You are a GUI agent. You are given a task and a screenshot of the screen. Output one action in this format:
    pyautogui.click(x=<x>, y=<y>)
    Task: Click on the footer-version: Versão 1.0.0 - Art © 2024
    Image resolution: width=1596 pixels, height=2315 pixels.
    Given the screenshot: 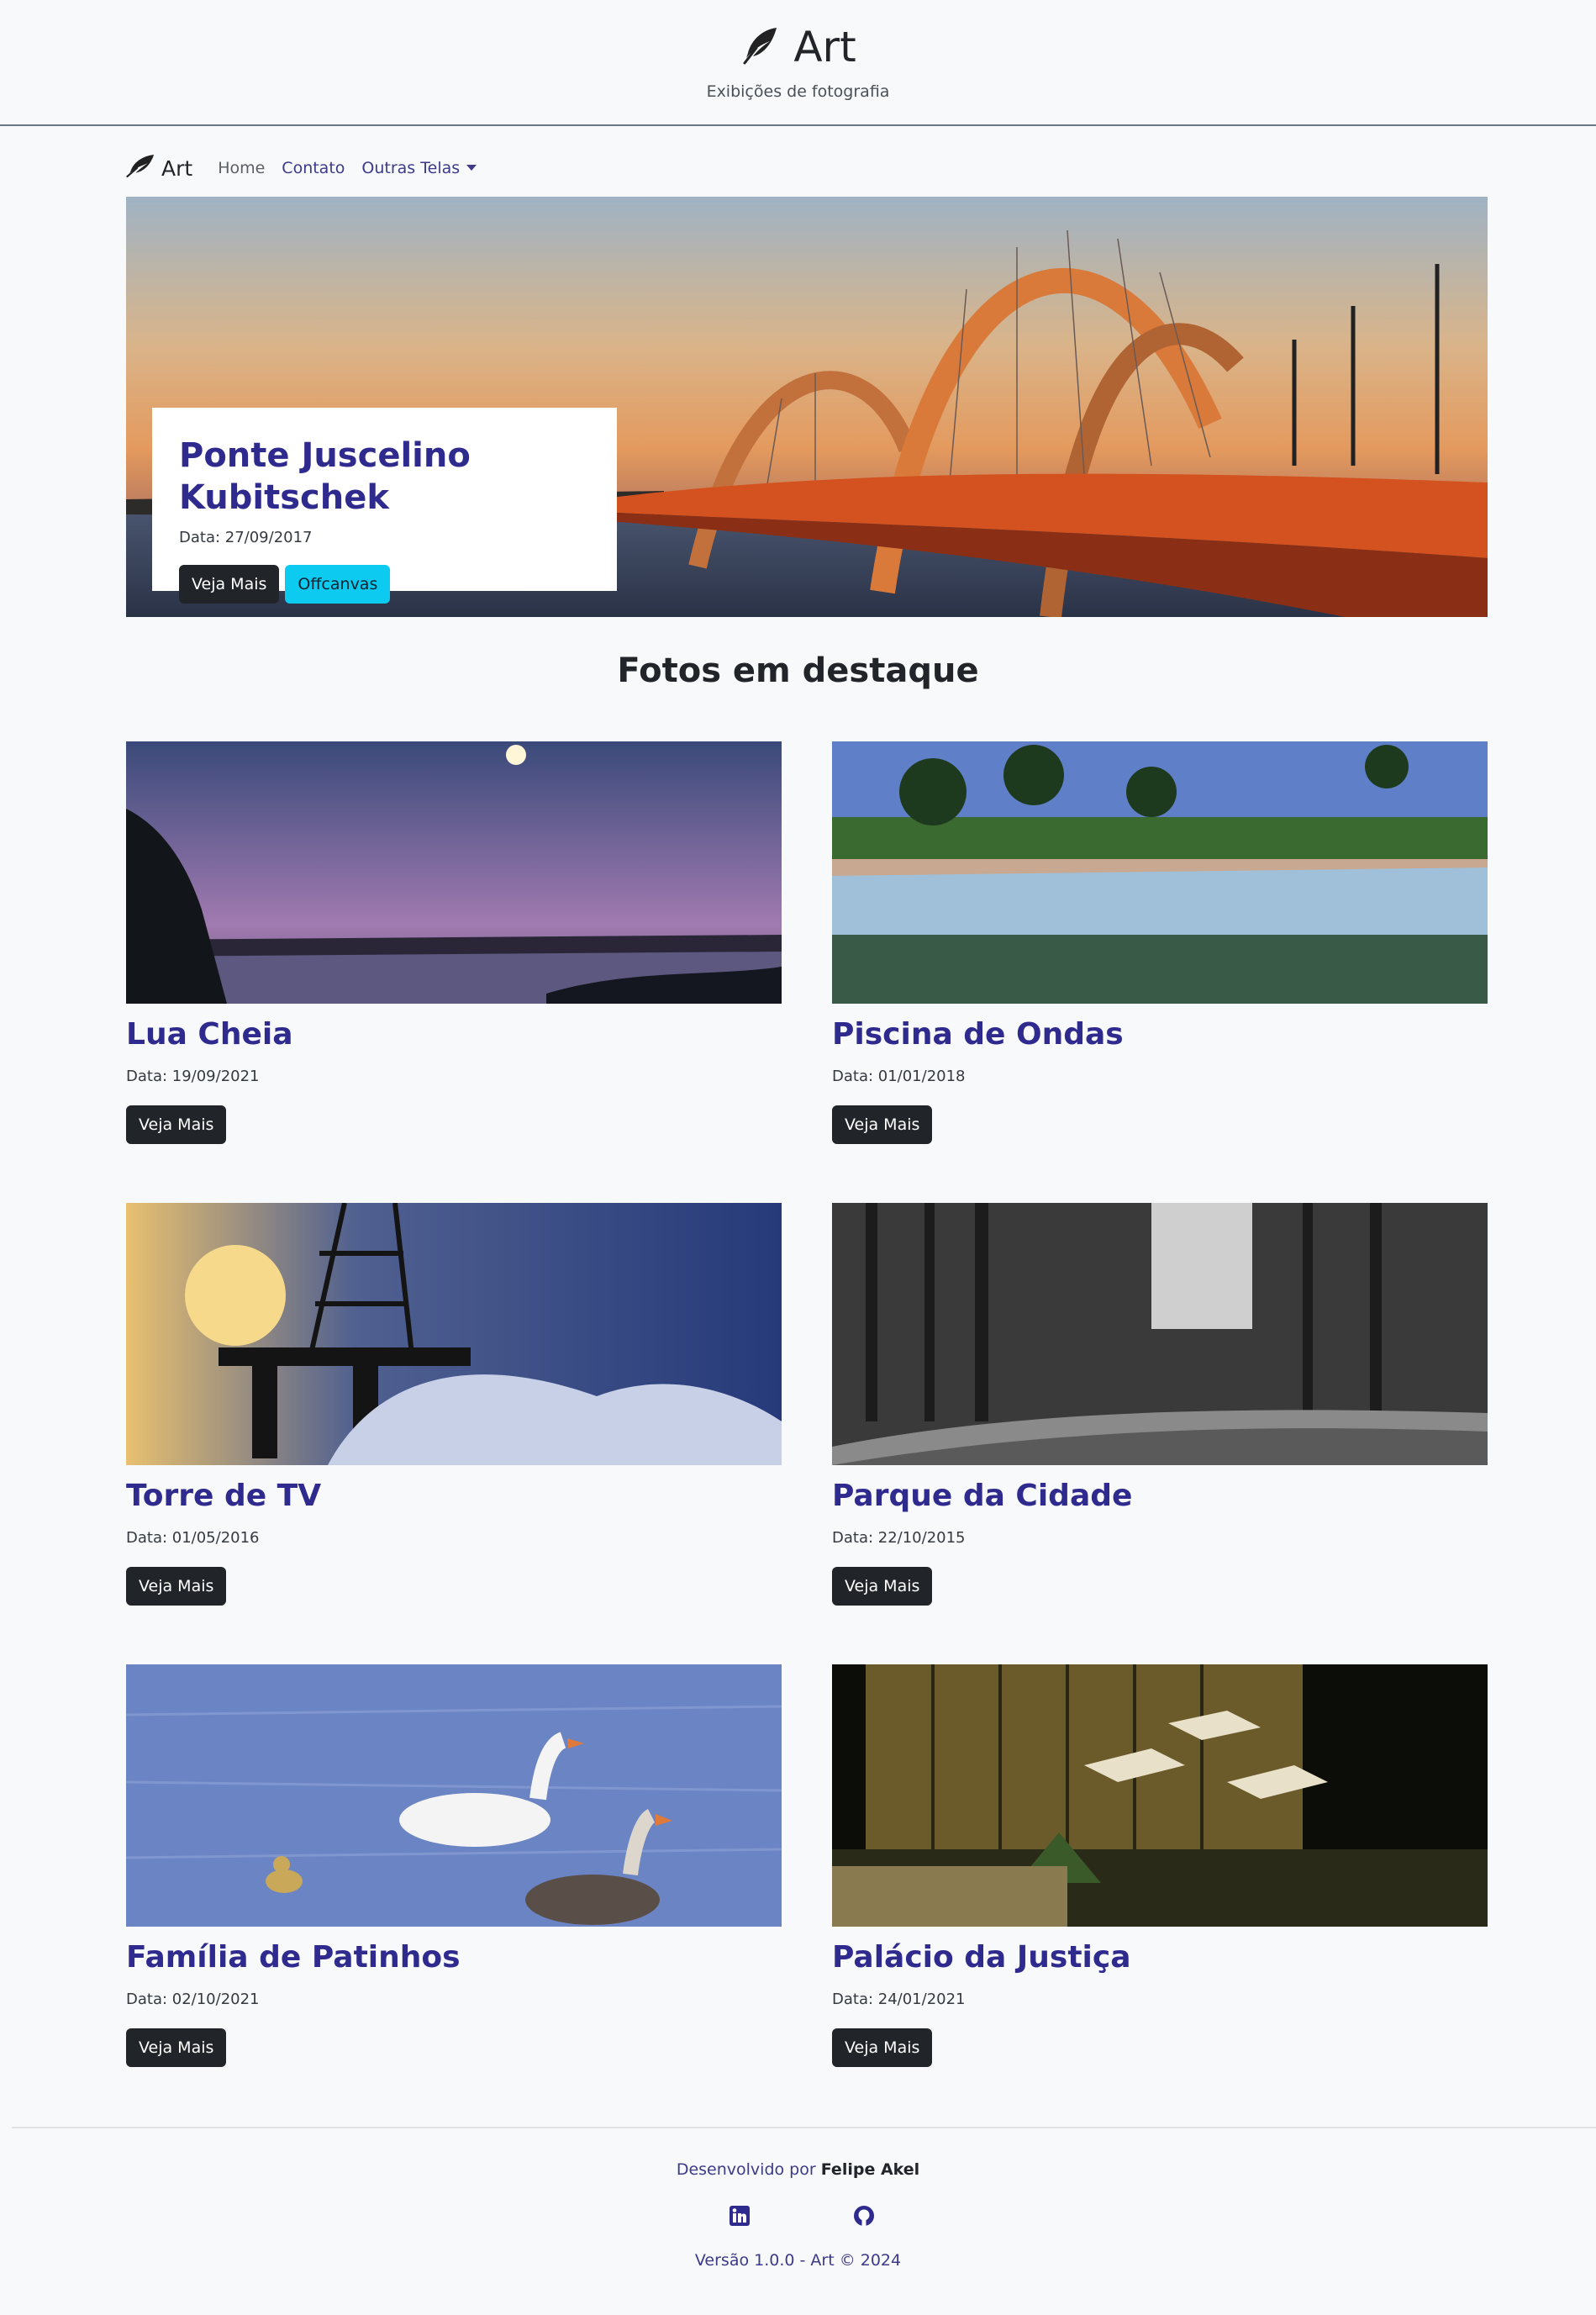 What is the action you would take?
    pyautogui.click(x=798, y=2260)
    